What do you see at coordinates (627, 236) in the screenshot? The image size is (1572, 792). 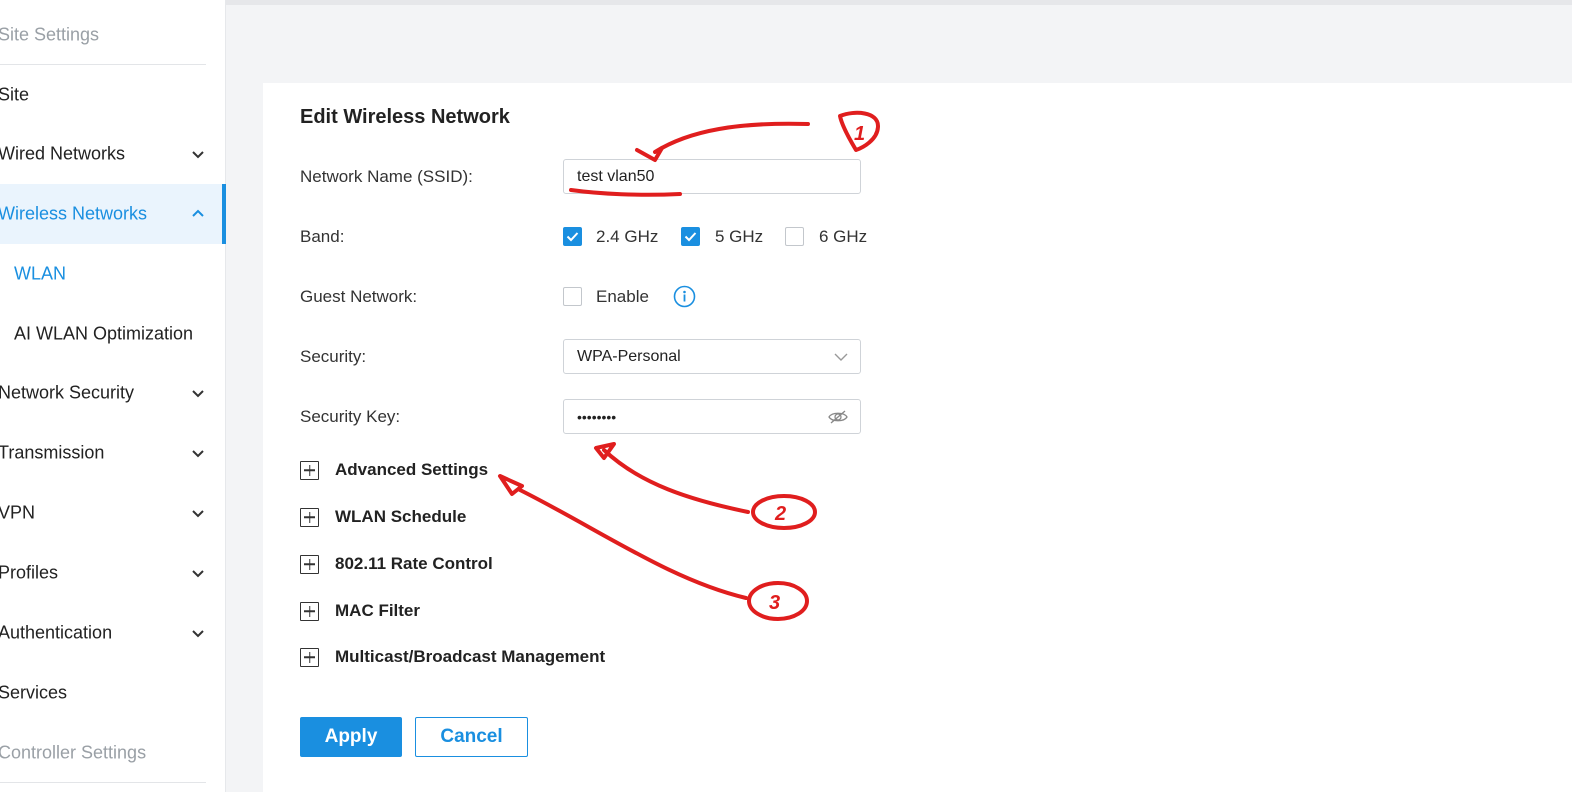 I see `band-2-4ghz-label: 2.4 GHz` at bounding box center [627, 236].